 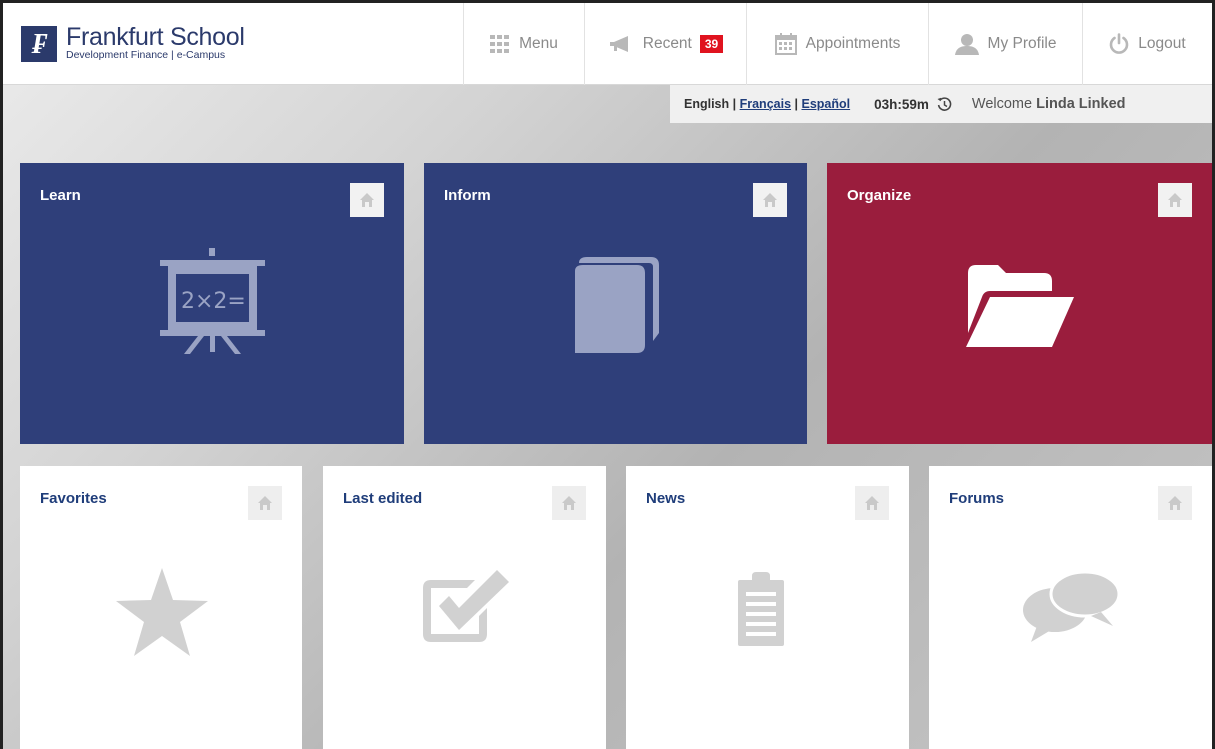 I want to click on clock-icon, so click(x=944, y=104).